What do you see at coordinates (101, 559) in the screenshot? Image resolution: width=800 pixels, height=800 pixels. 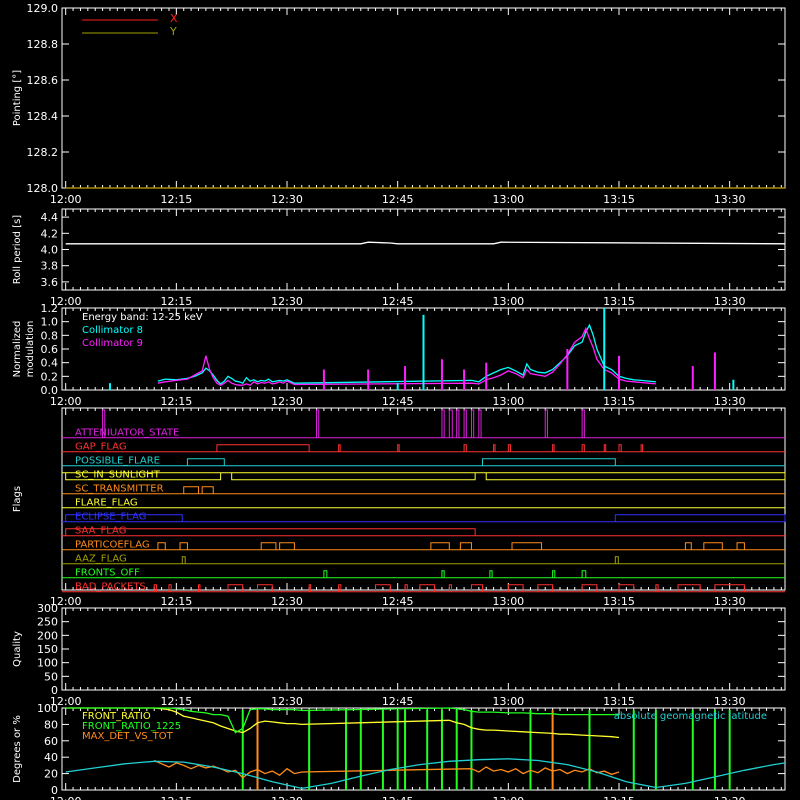 I see `flag-9-label: AAZ_FLAG` at bounding box center [101, 559].